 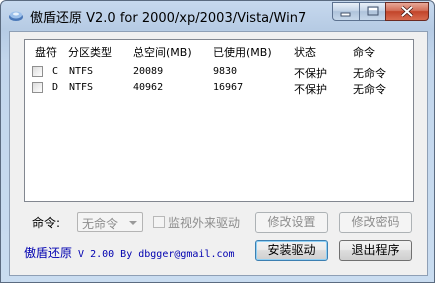 What do you see at coordinates (148, 87) in the screenshot?
I see `total-space: 40962` at bounding box center [148, 87].